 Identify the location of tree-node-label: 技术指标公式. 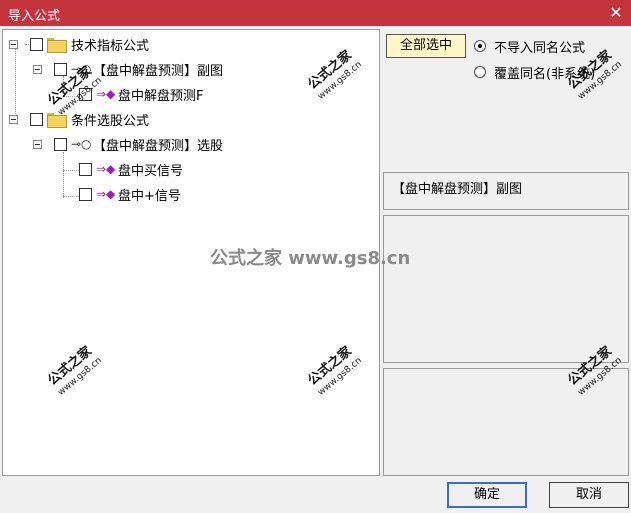
(110, 46).